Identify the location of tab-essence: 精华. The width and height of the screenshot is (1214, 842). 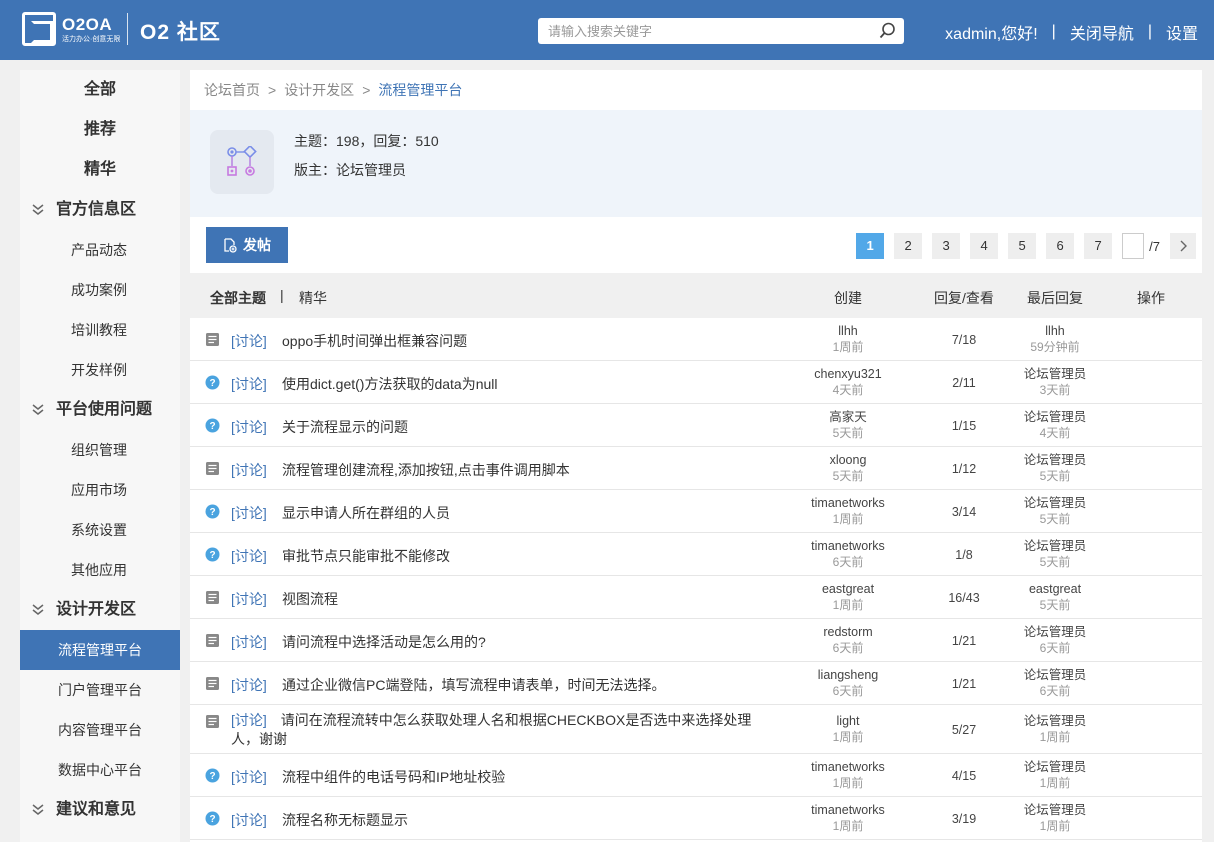
(313, 298).